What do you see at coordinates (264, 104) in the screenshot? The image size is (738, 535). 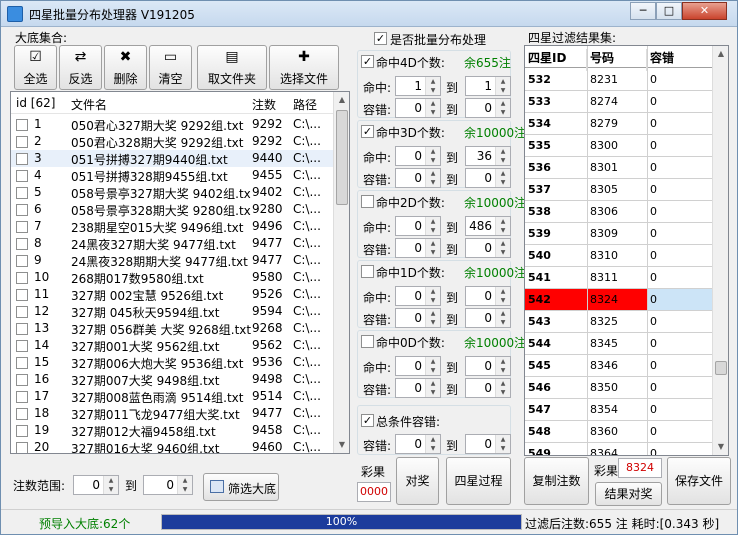 I see `col-count: 注数` at bounding box center [264, 104].